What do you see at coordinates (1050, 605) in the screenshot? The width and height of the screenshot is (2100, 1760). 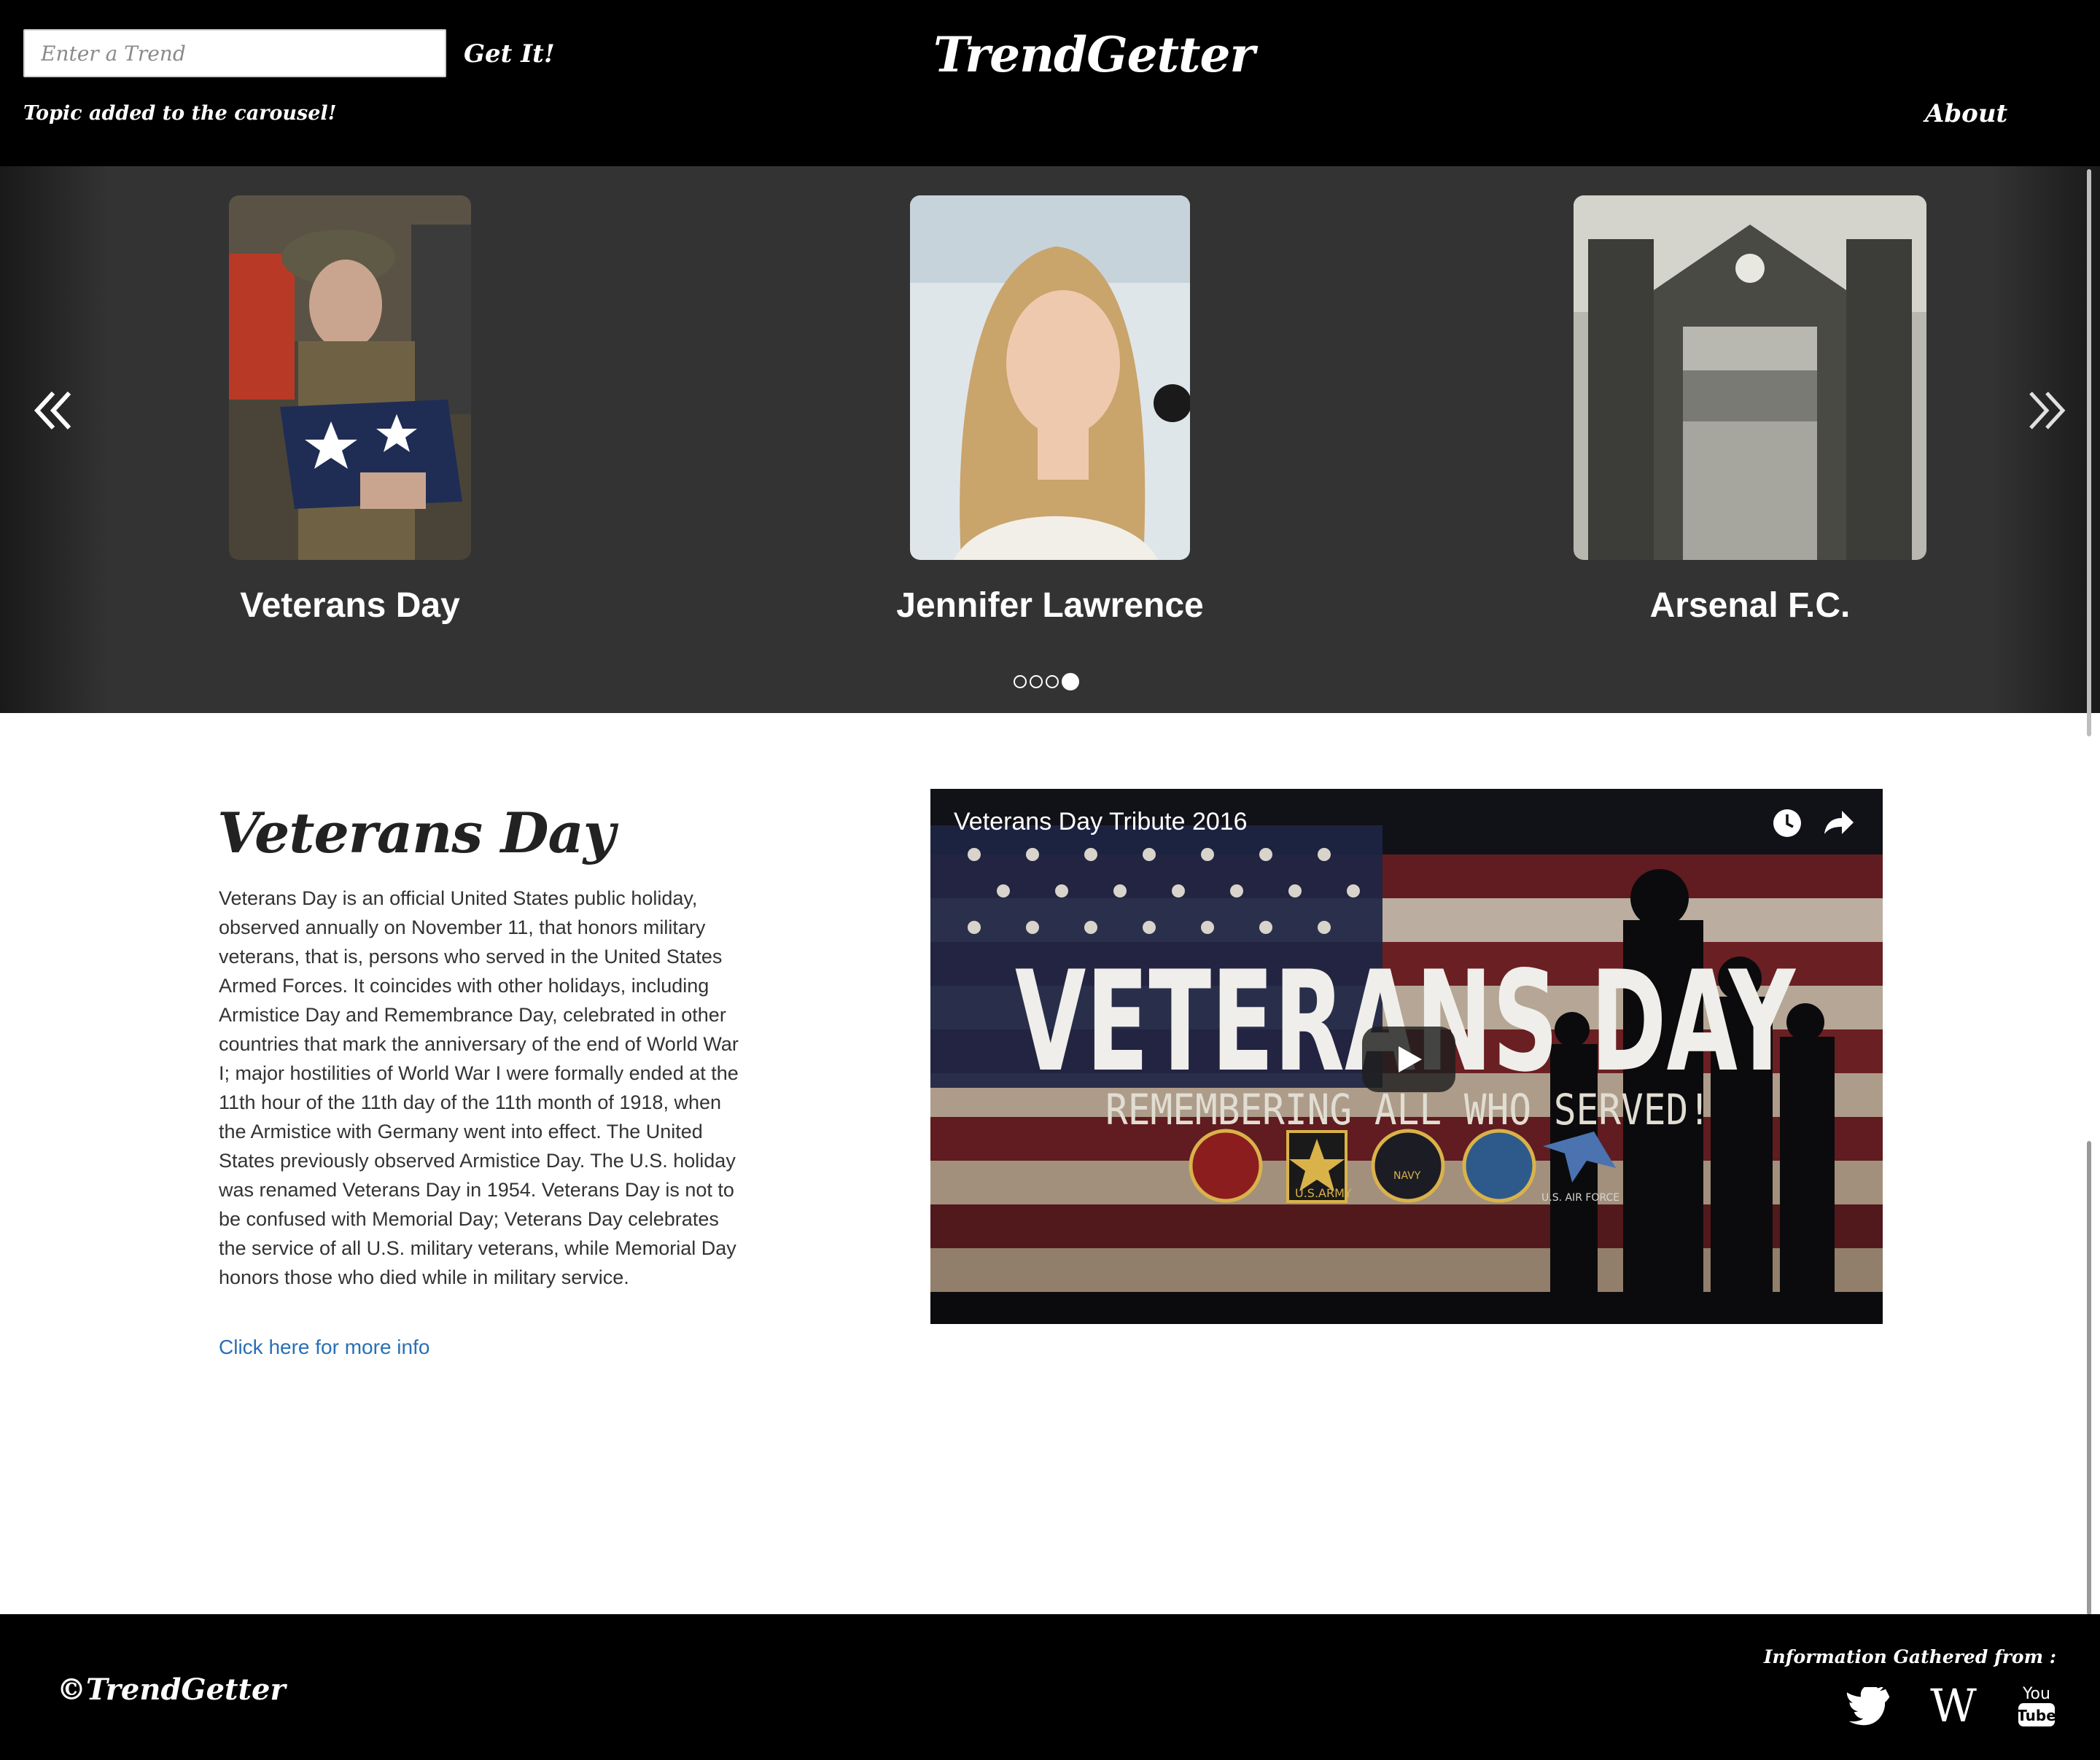 I see `slide-caption: Jennifer Lawrence` at bounding box center [1050, 605].